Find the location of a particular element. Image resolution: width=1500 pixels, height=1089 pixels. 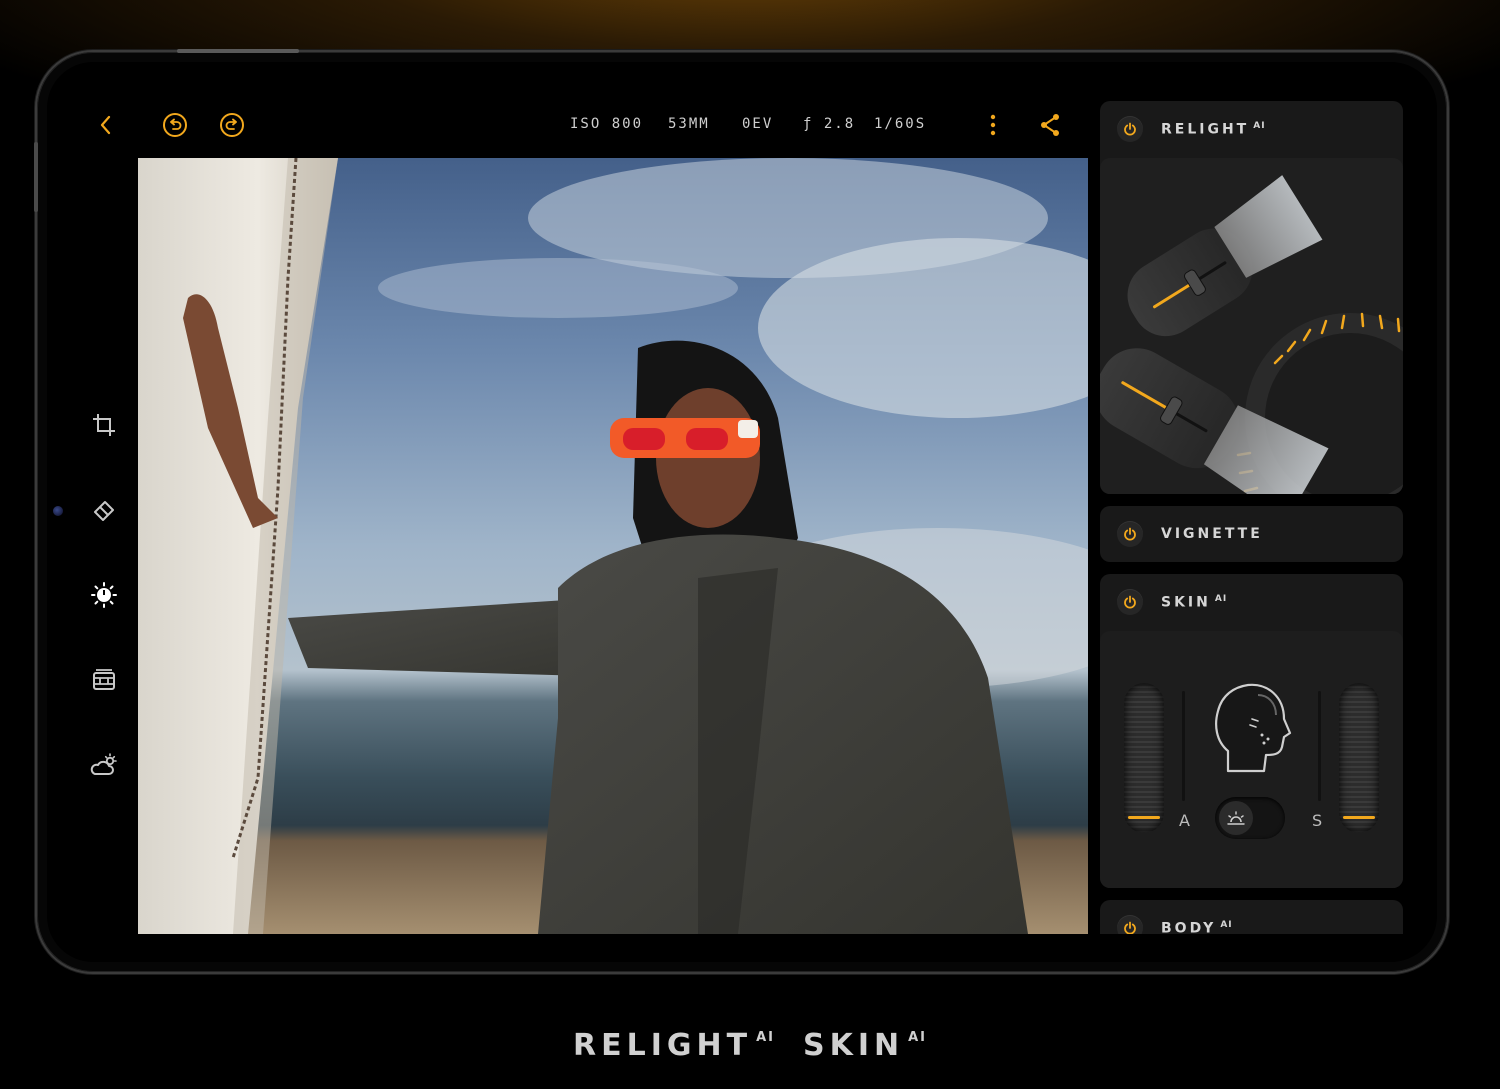

feature-caption: RELIGHT AI SKIN AI is located at coordinates (750, 1045).